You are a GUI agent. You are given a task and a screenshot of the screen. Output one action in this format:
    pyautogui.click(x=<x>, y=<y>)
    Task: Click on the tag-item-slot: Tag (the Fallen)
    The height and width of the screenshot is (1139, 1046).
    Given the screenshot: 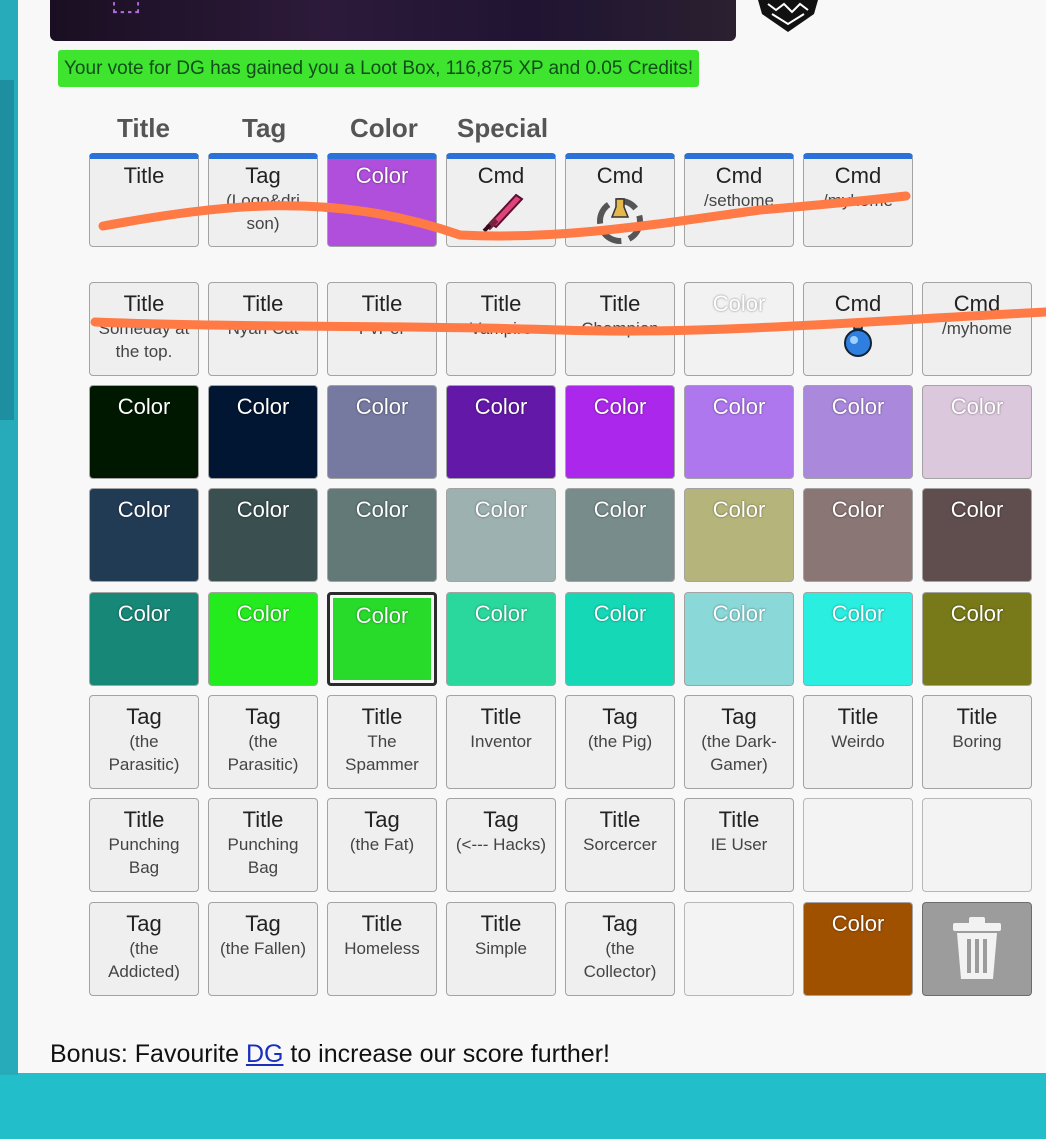 What is the action you would take?
    pyautogui.click(x=263, y=949)
    